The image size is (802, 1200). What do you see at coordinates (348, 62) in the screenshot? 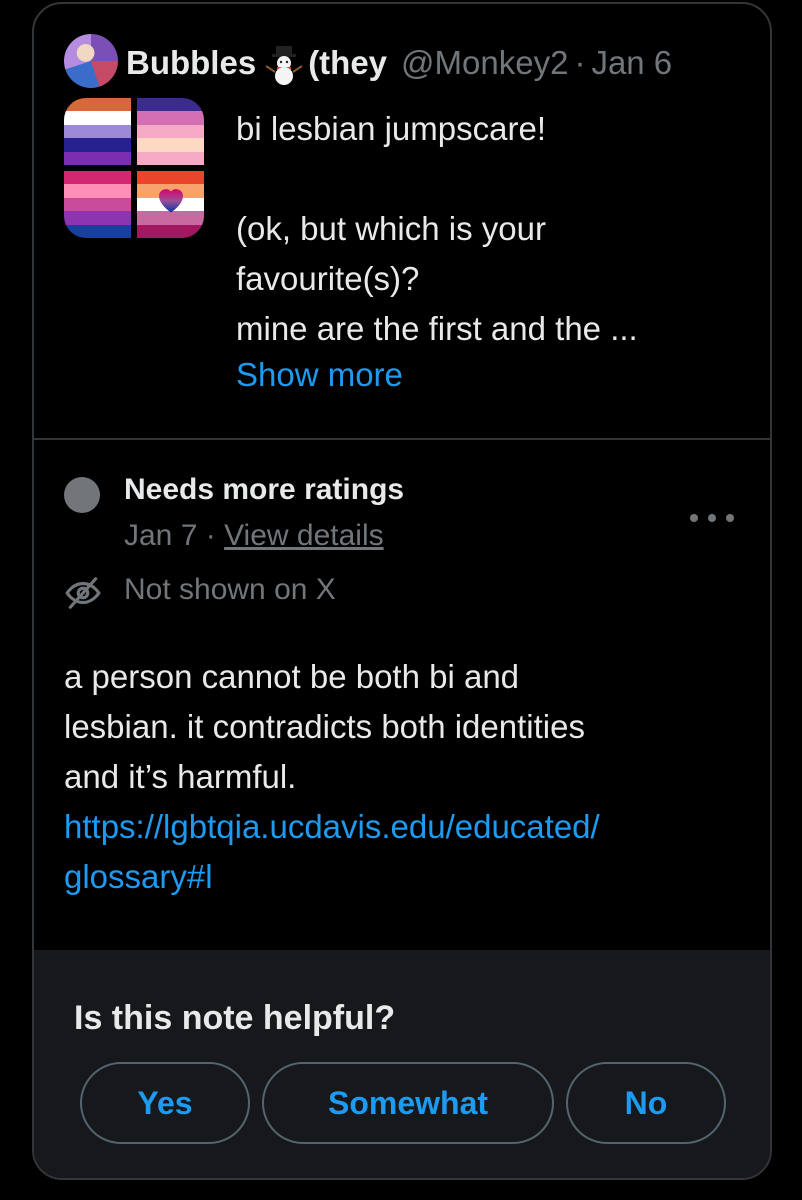
I see `name-suffix: (they` at bounding box center [348, 62].